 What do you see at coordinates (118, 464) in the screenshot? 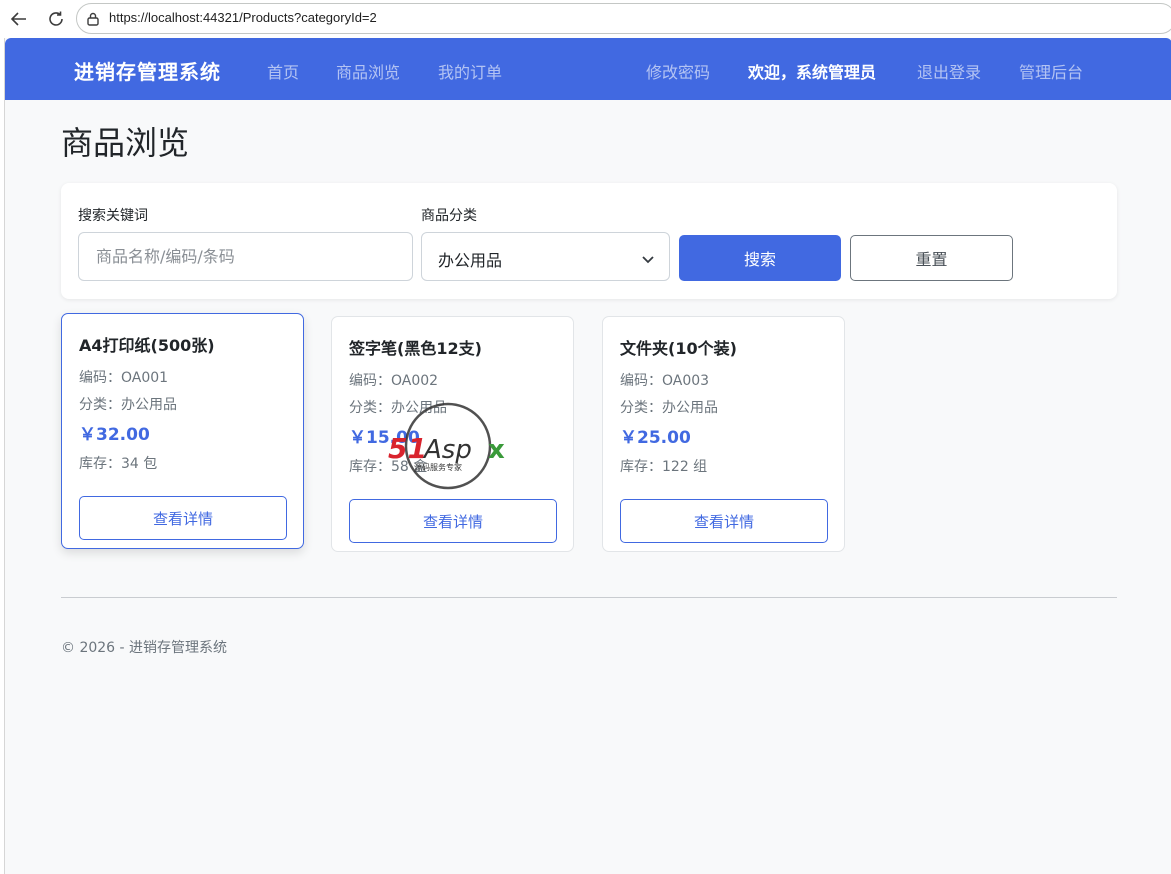
I see `product-stock: 库存：34 包` at bounding box center [118, 464].